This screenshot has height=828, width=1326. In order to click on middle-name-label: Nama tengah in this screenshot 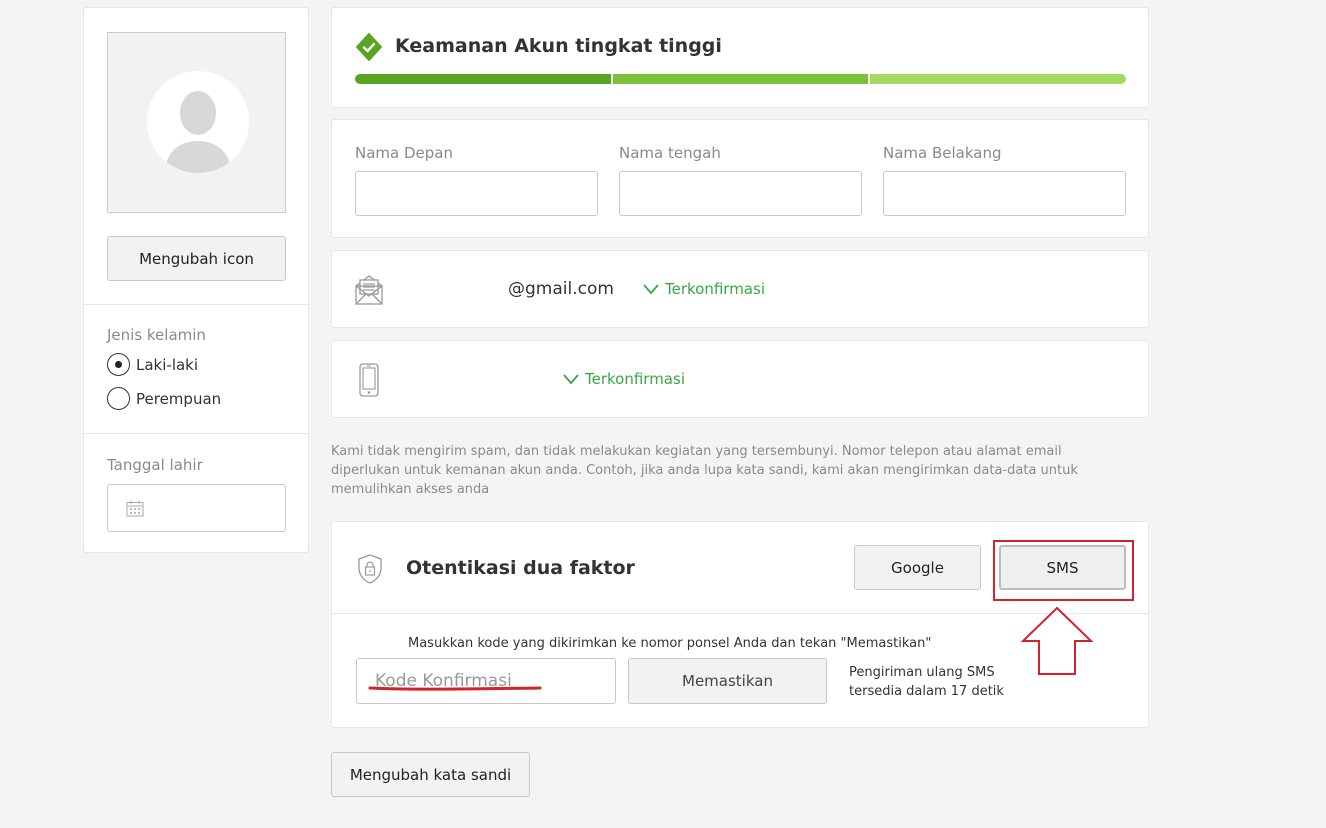, I will do `click(670, 153)`.